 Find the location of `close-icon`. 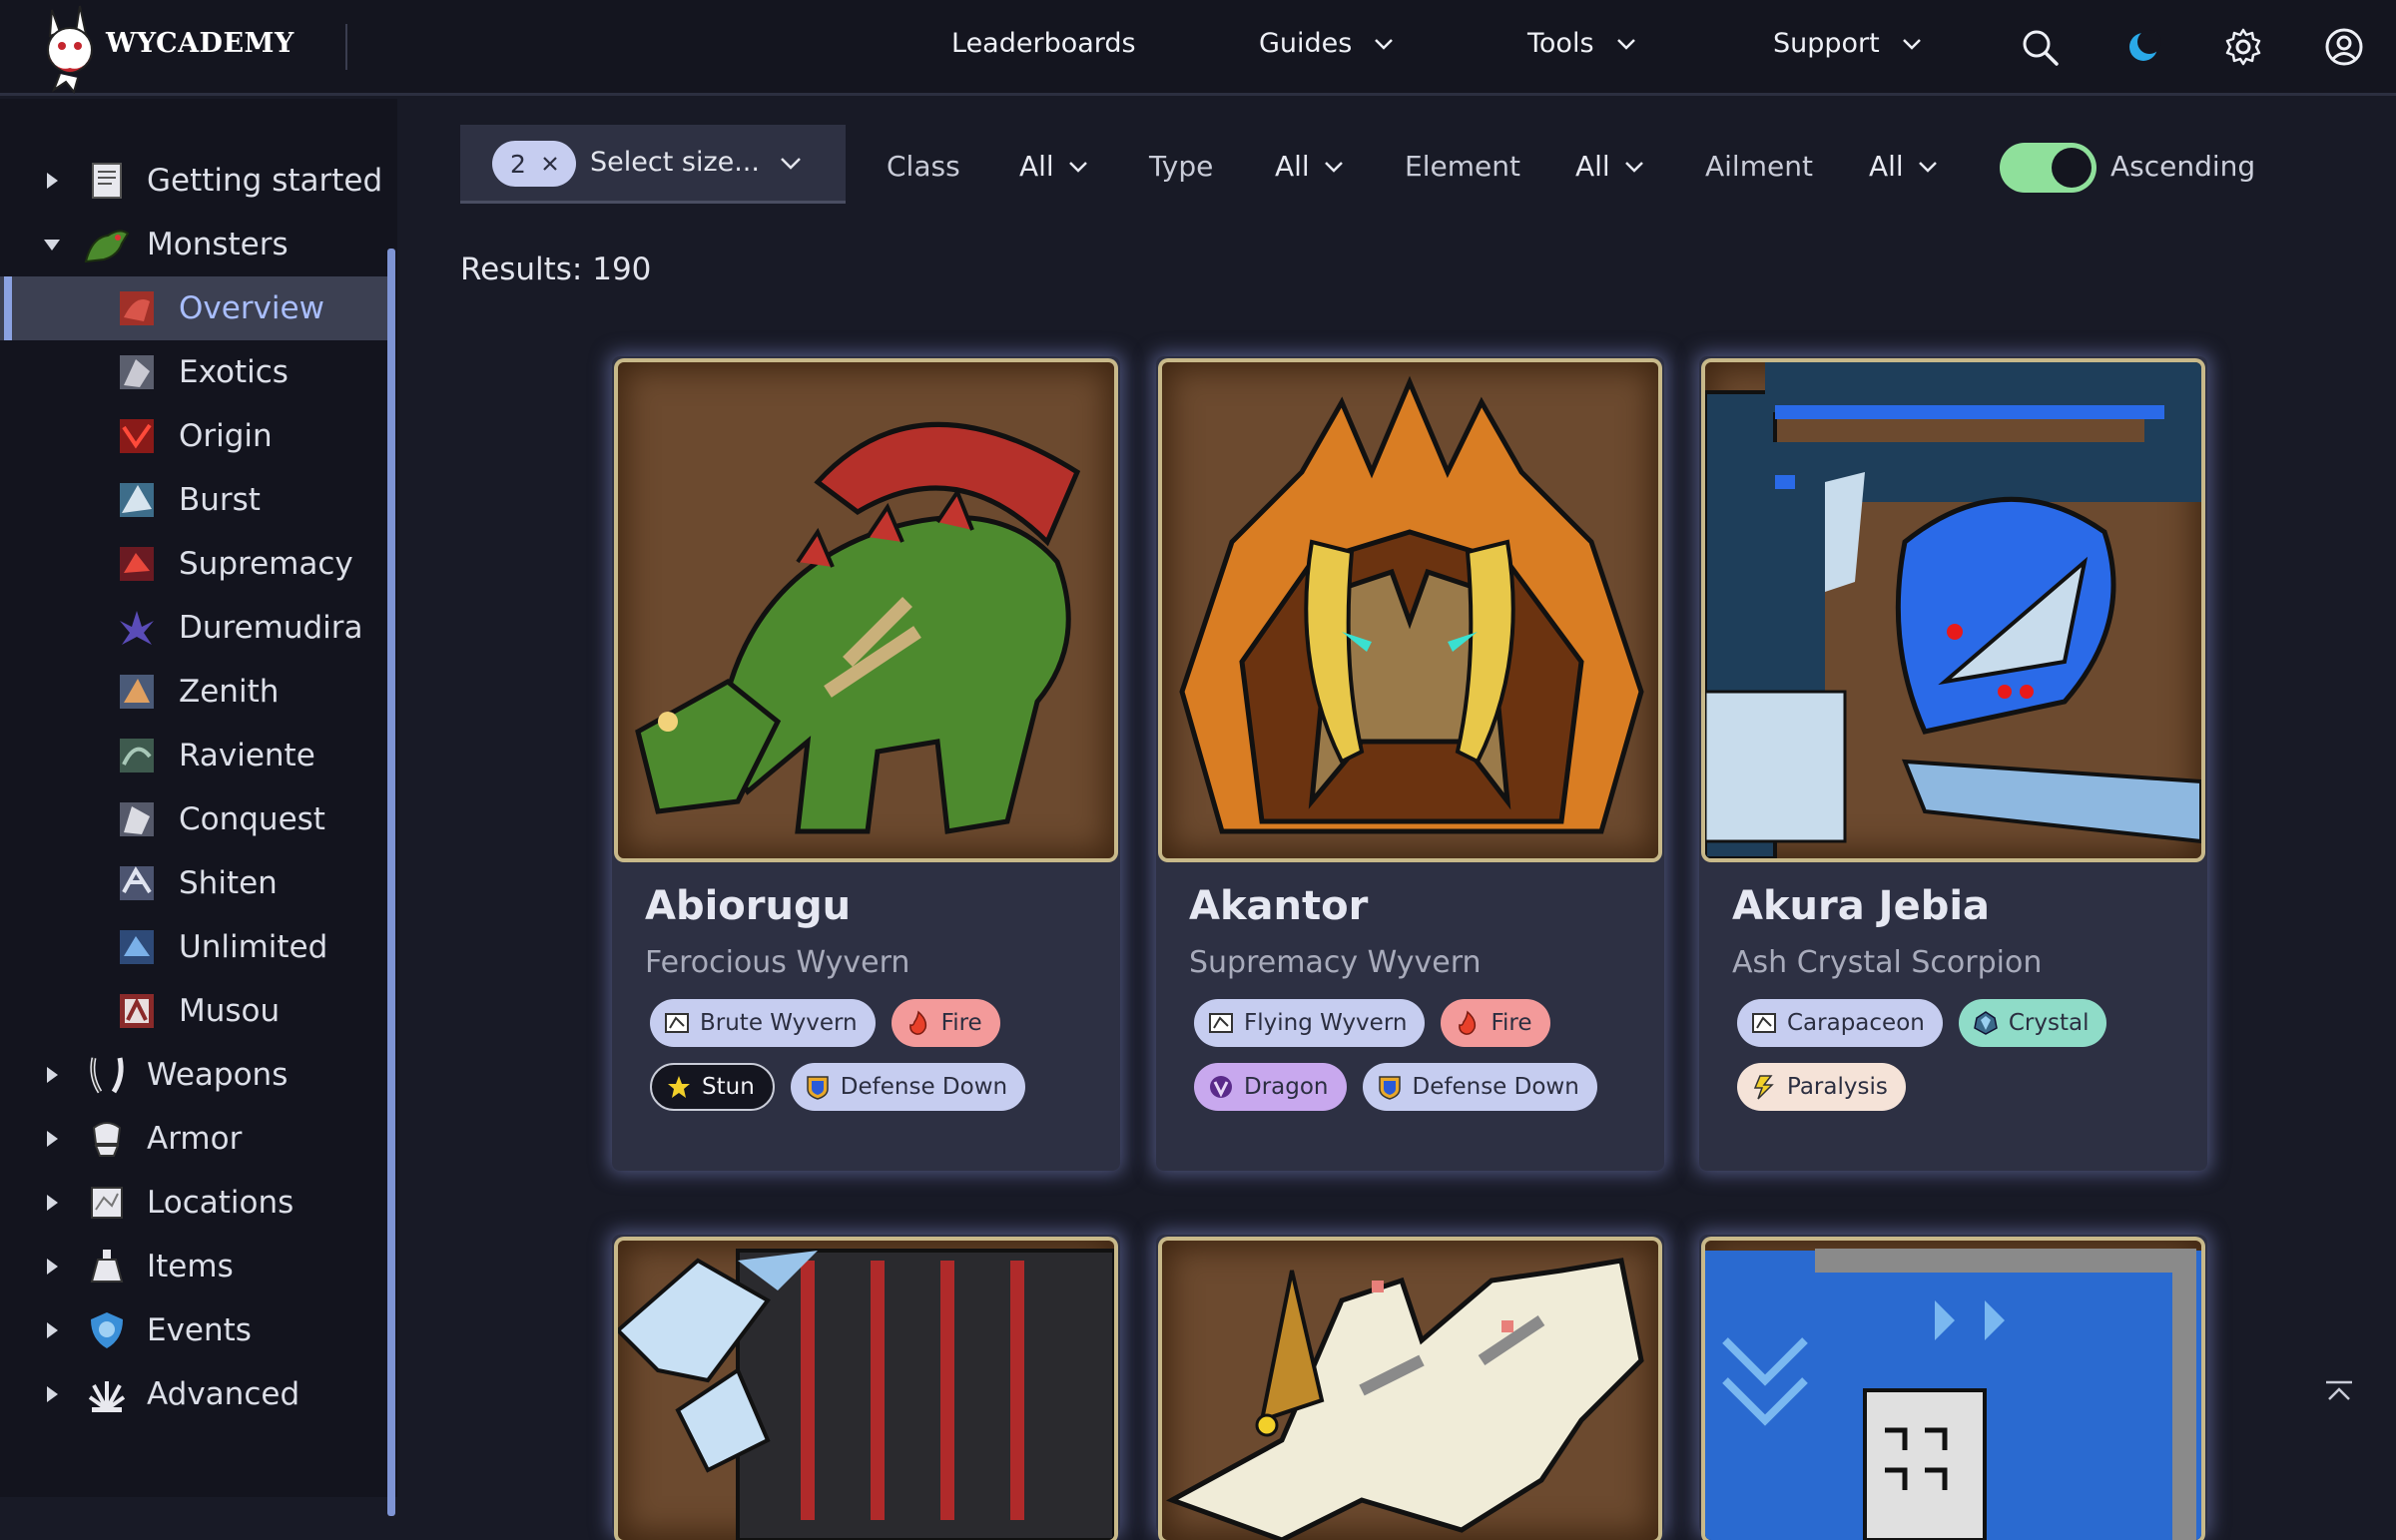

close-icon is located at coordinates (550, 164).